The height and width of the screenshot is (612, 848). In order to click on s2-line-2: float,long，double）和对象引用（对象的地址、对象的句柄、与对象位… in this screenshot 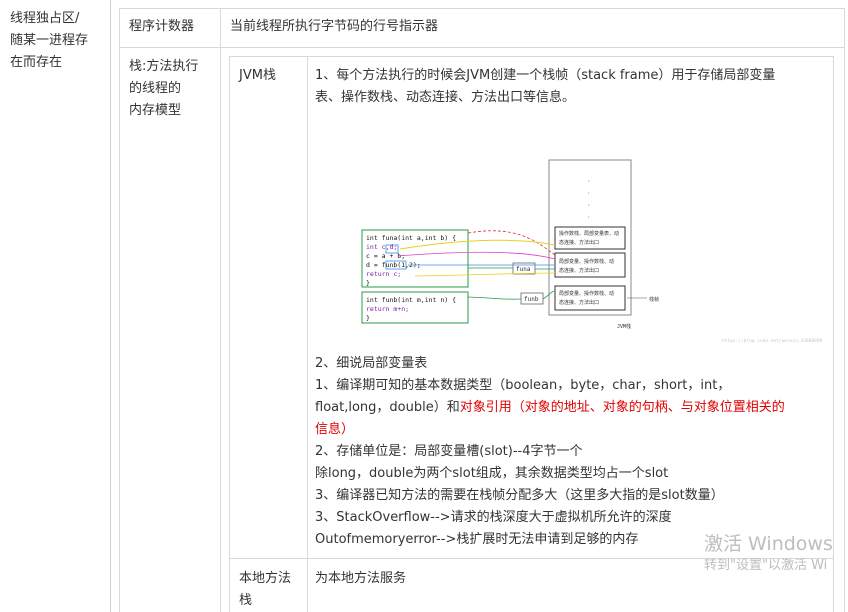, I will do `click(550, 408)`.